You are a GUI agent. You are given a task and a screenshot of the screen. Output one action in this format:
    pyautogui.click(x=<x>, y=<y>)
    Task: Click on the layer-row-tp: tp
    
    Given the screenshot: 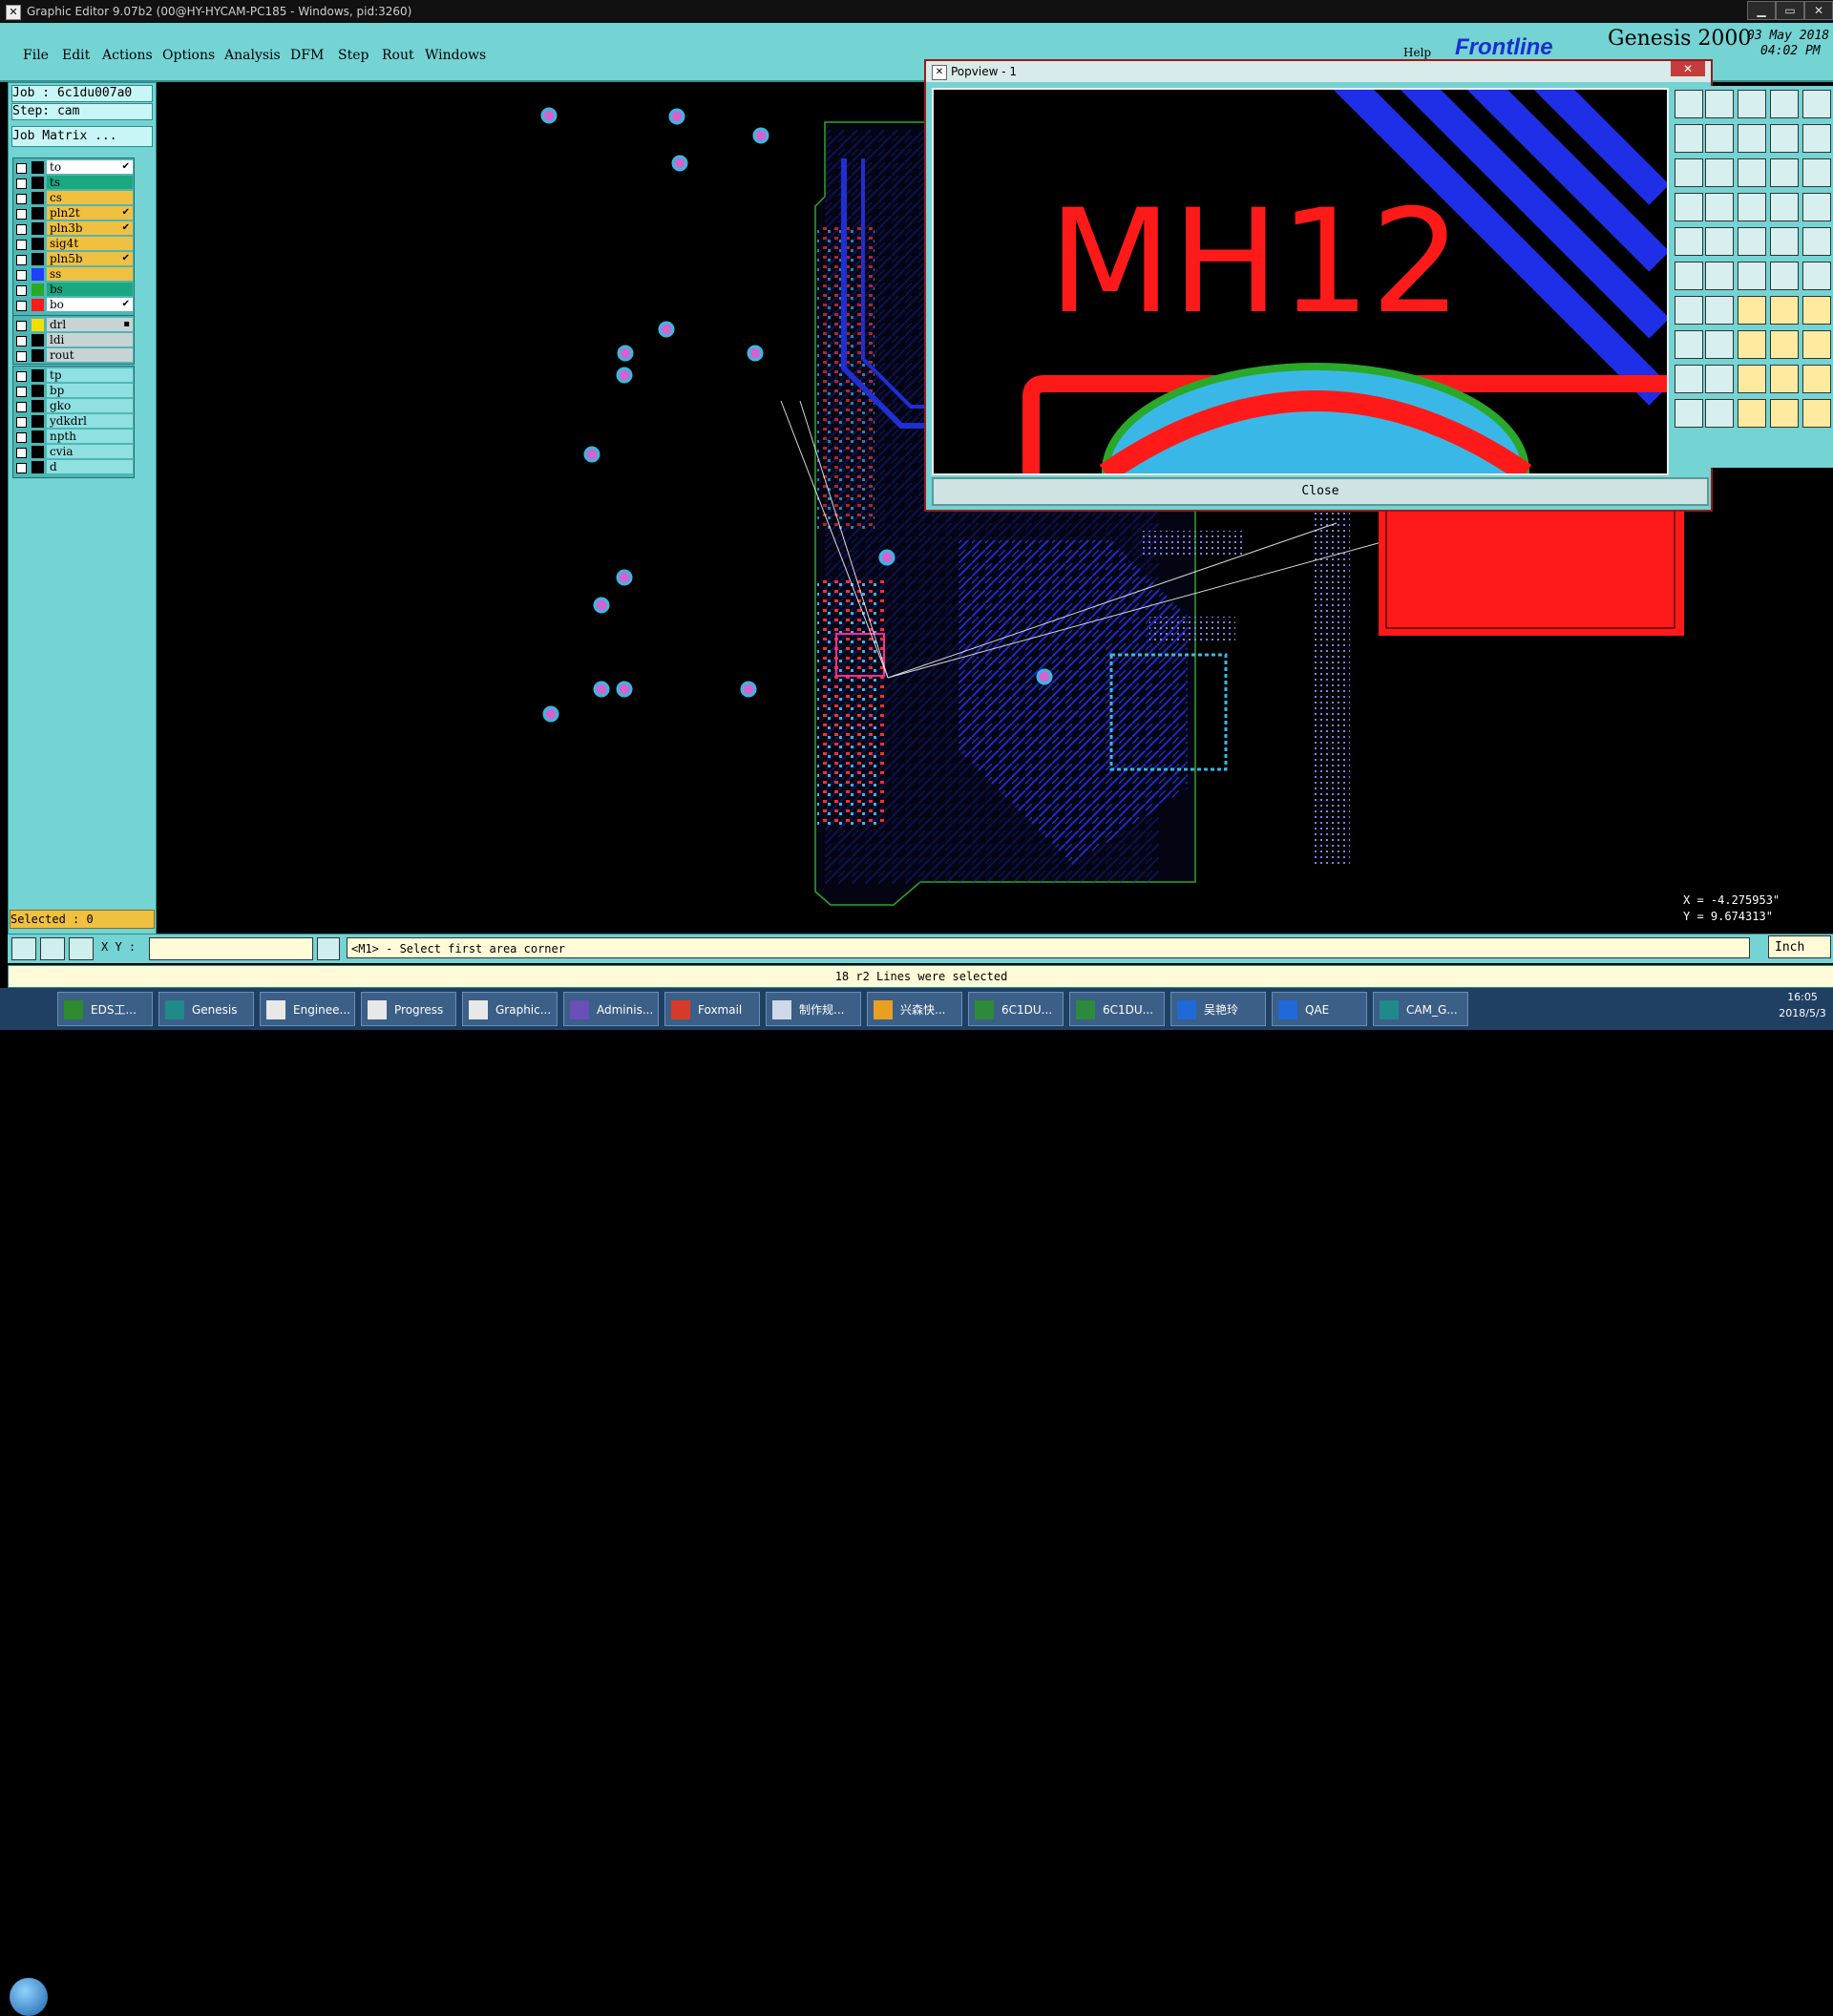 What is the action you would take?
    pyautogui.click(x=73, y=376)
    